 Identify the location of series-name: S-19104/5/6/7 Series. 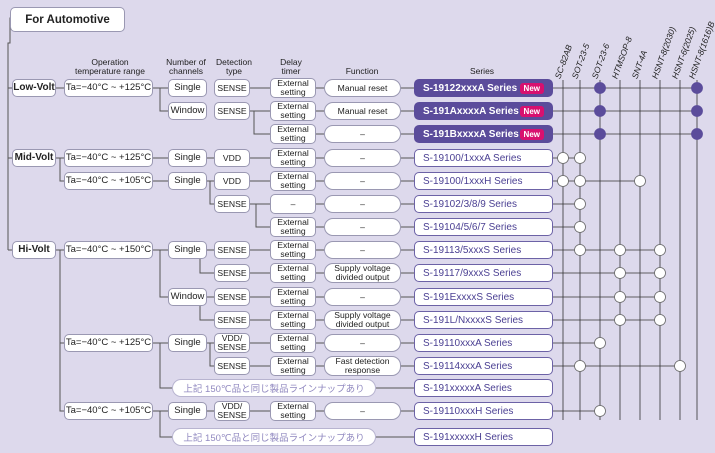
(470, 227).